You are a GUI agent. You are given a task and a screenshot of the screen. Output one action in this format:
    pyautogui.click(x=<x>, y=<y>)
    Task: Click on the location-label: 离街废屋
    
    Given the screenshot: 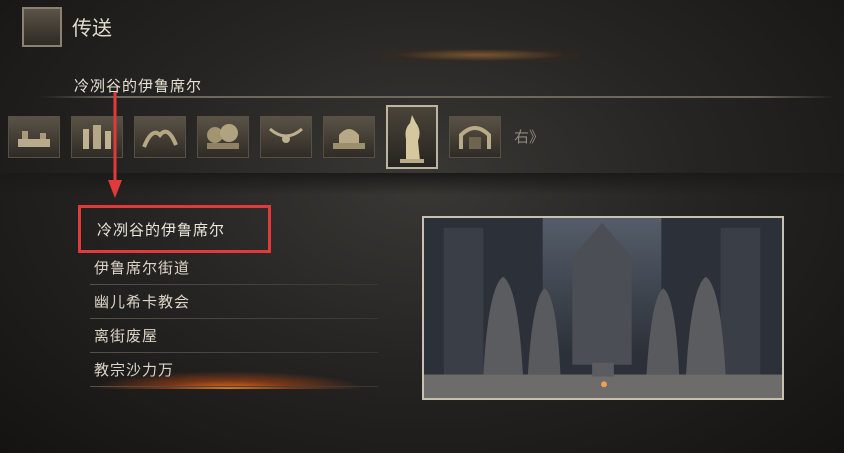 What is the action you would take?
    pyautogui.click(x=126, y=336)
    